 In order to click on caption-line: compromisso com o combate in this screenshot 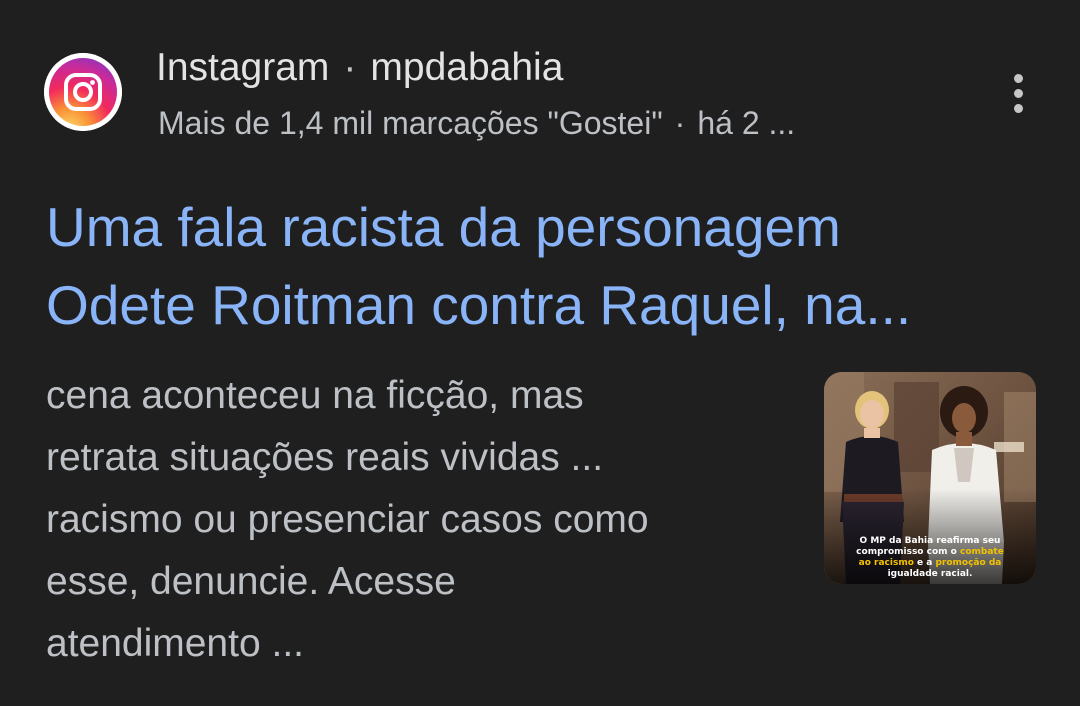, I will do `click(930, 552)`.